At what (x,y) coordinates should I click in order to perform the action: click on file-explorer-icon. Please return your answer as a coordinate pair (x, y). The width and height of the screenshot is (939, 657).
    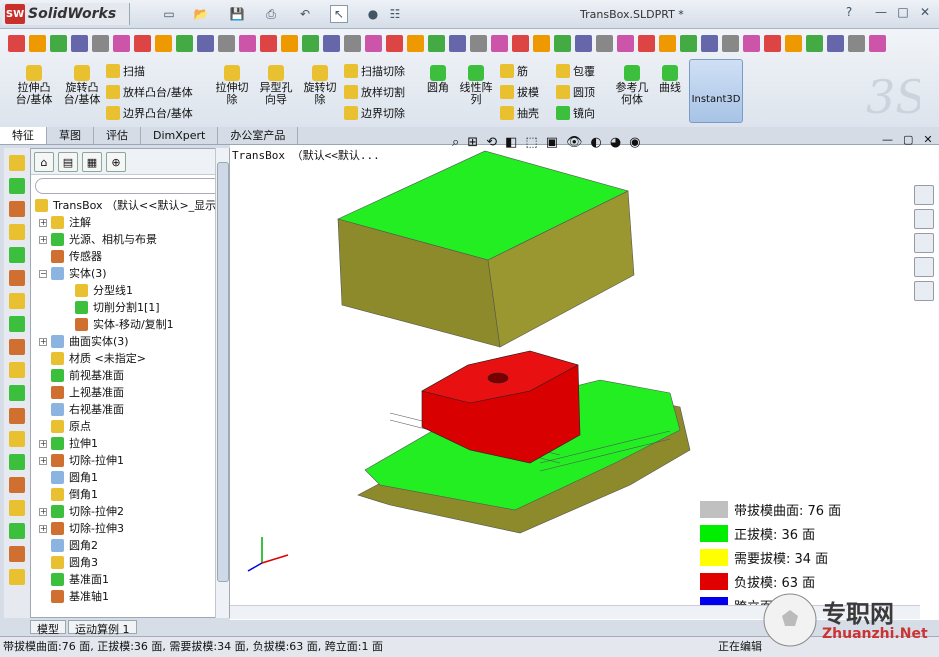
    Looking at the image, I should click on (924, 243).